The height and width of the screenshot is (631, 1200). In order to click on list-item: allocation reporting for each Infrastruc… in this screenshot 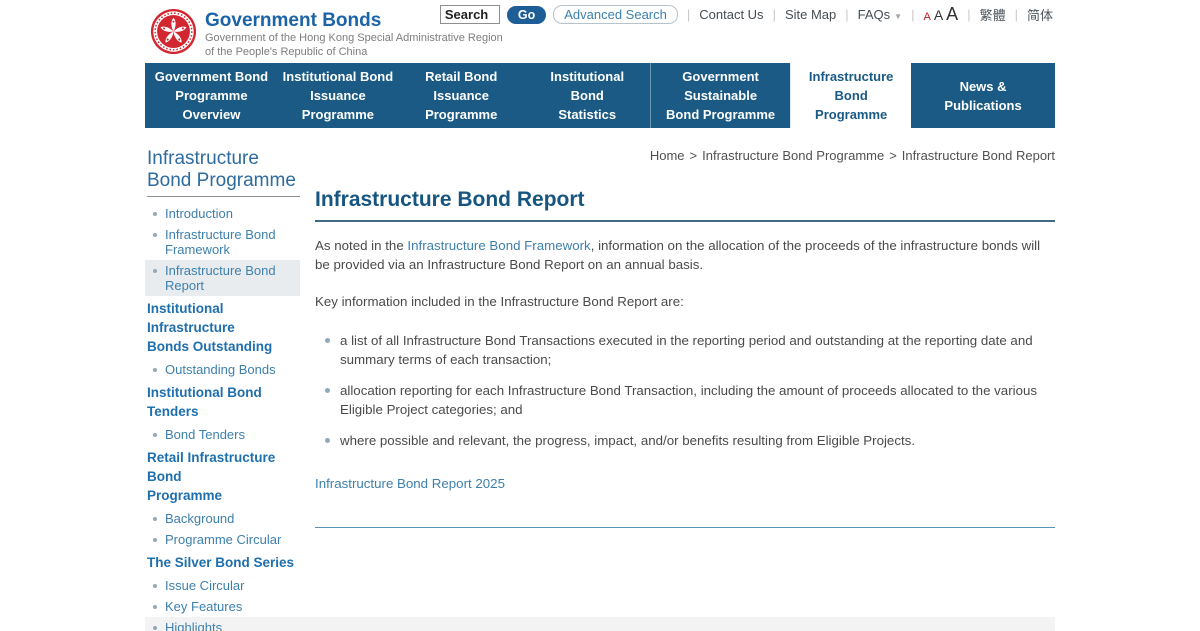, I will do `click(690, 400)`.